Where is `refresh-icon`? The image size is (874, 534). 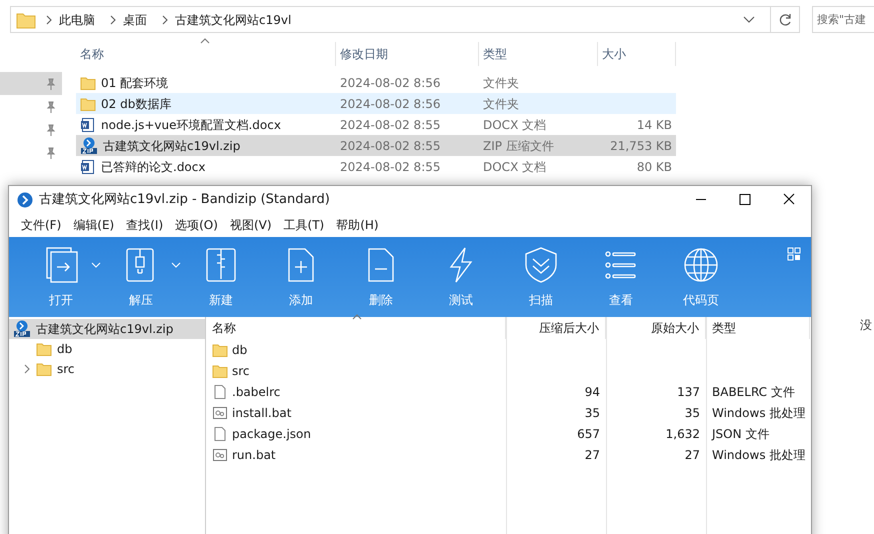
refresh-icon is located at coordinates (785, 19).